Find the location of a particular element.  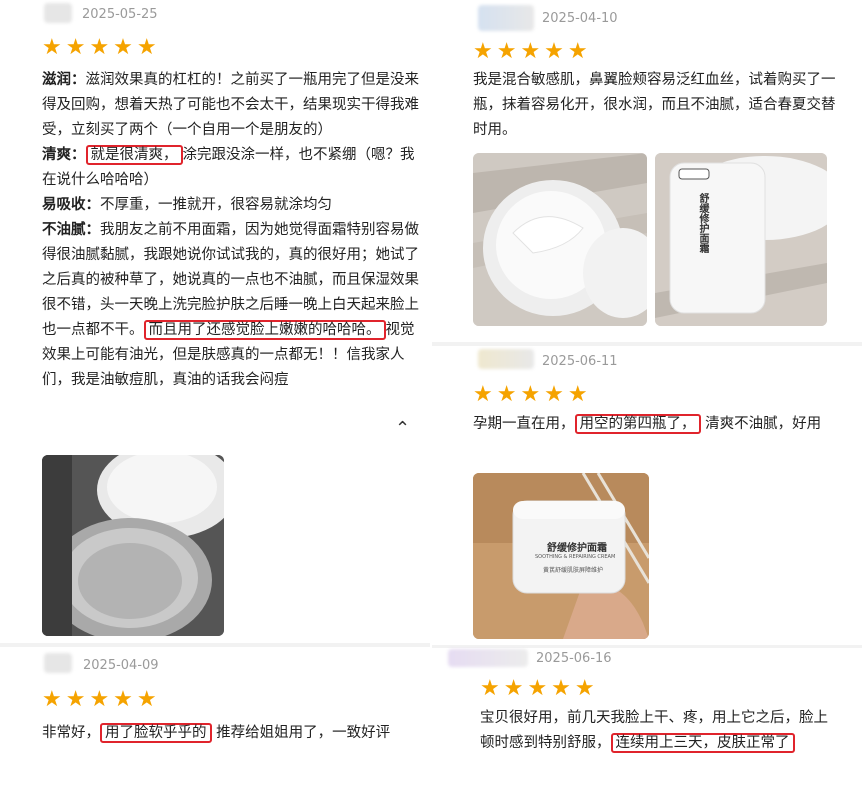

label-buyouni: 不油腻： is located at coordinates (71, 230).